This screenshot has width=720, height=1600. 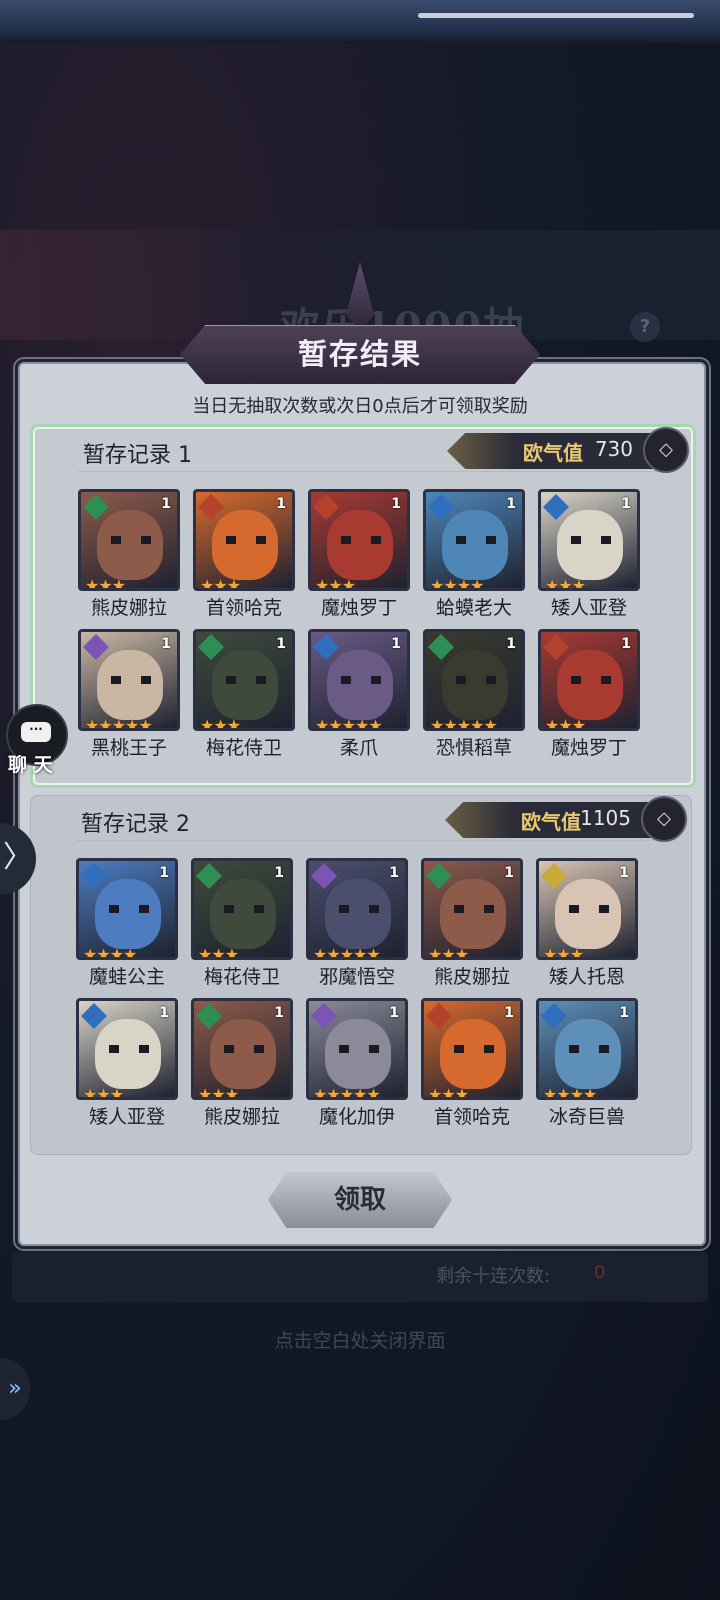 What do you see at coordinates (360, 1200) in the screenshot?
I see `claim-button: 领取` at bounding box center [360, 1200].